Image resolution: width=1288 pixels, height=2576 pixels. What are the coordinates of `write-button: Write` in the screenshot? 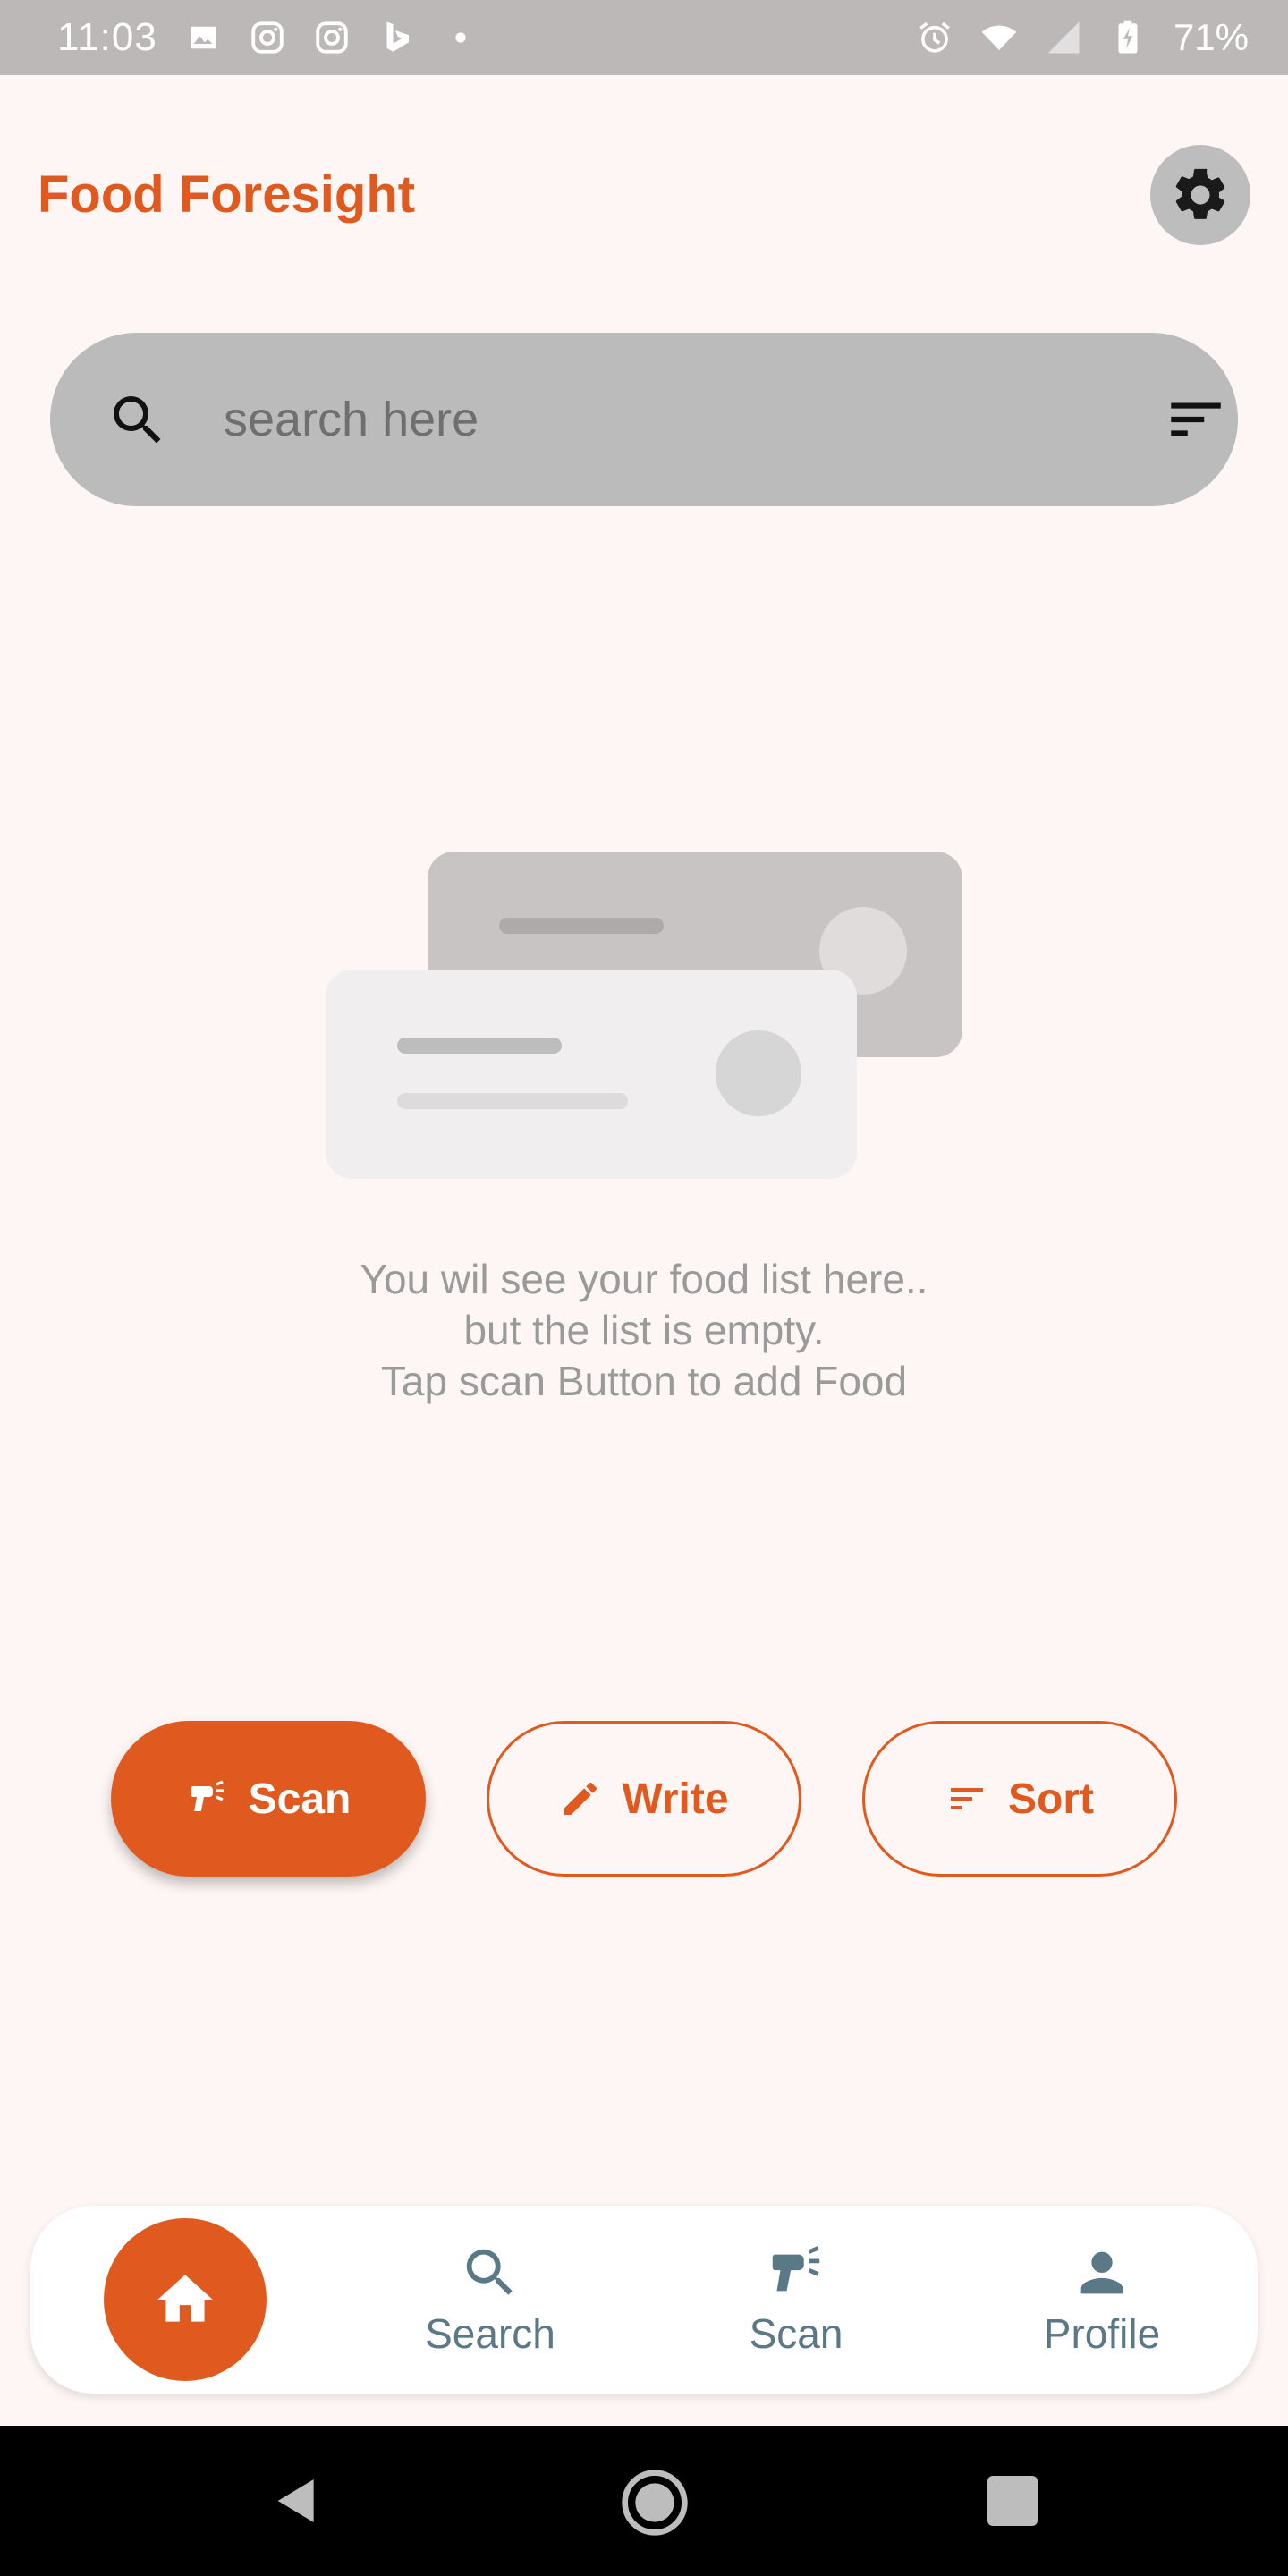 It's located at (644, 1799).